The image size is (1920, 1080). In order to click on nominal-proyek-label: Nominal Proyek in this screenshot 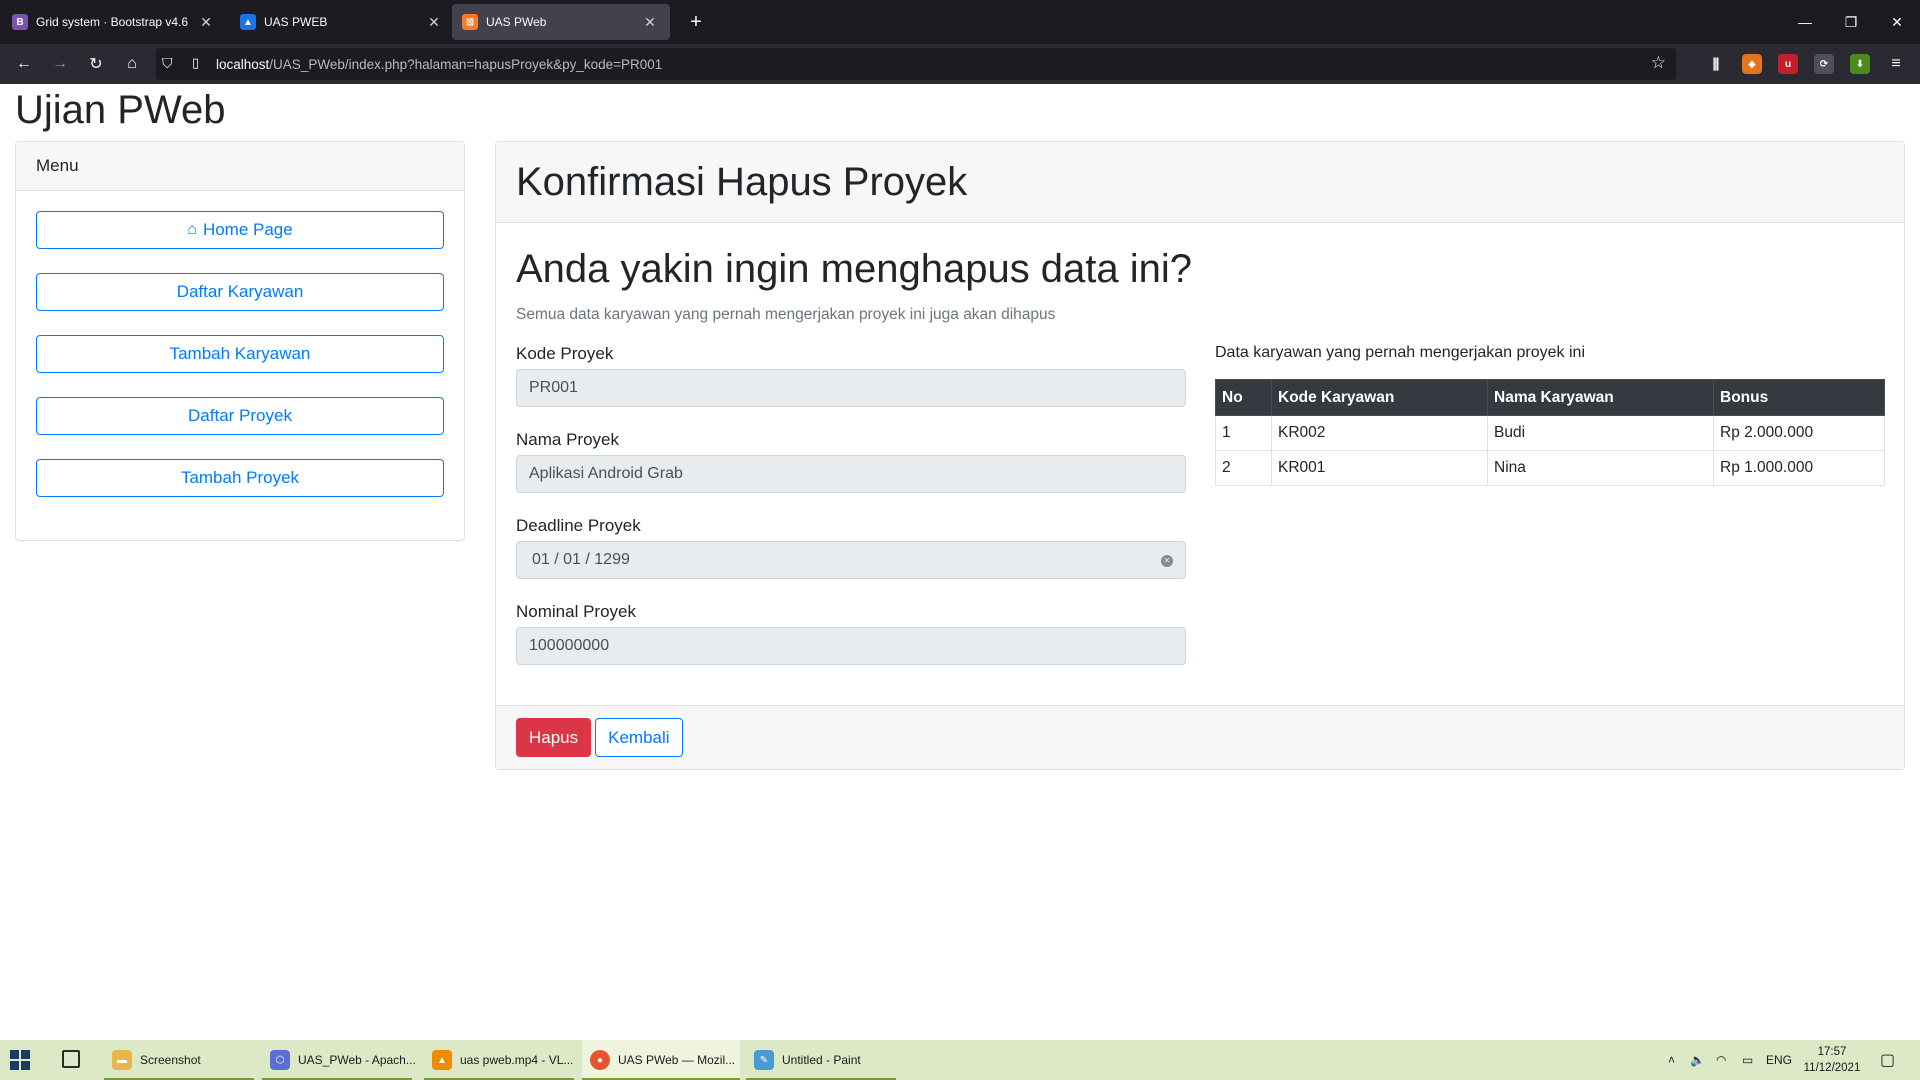, I will do `click(576, 611)`.